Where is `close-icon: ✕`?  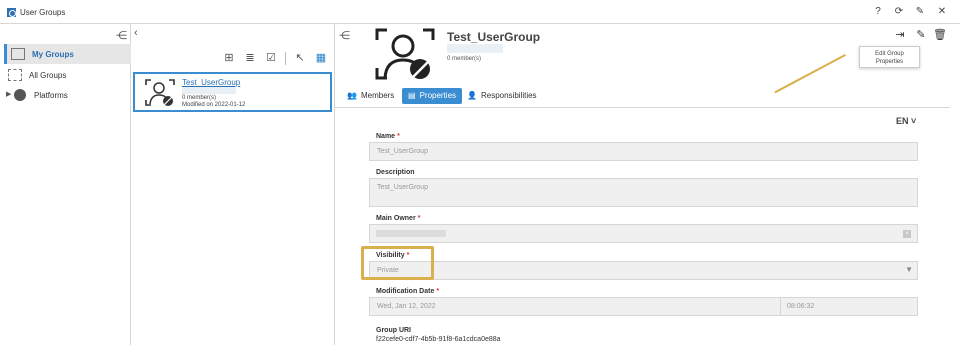
close-icon: ✕ is located at coordinates (942, 12).